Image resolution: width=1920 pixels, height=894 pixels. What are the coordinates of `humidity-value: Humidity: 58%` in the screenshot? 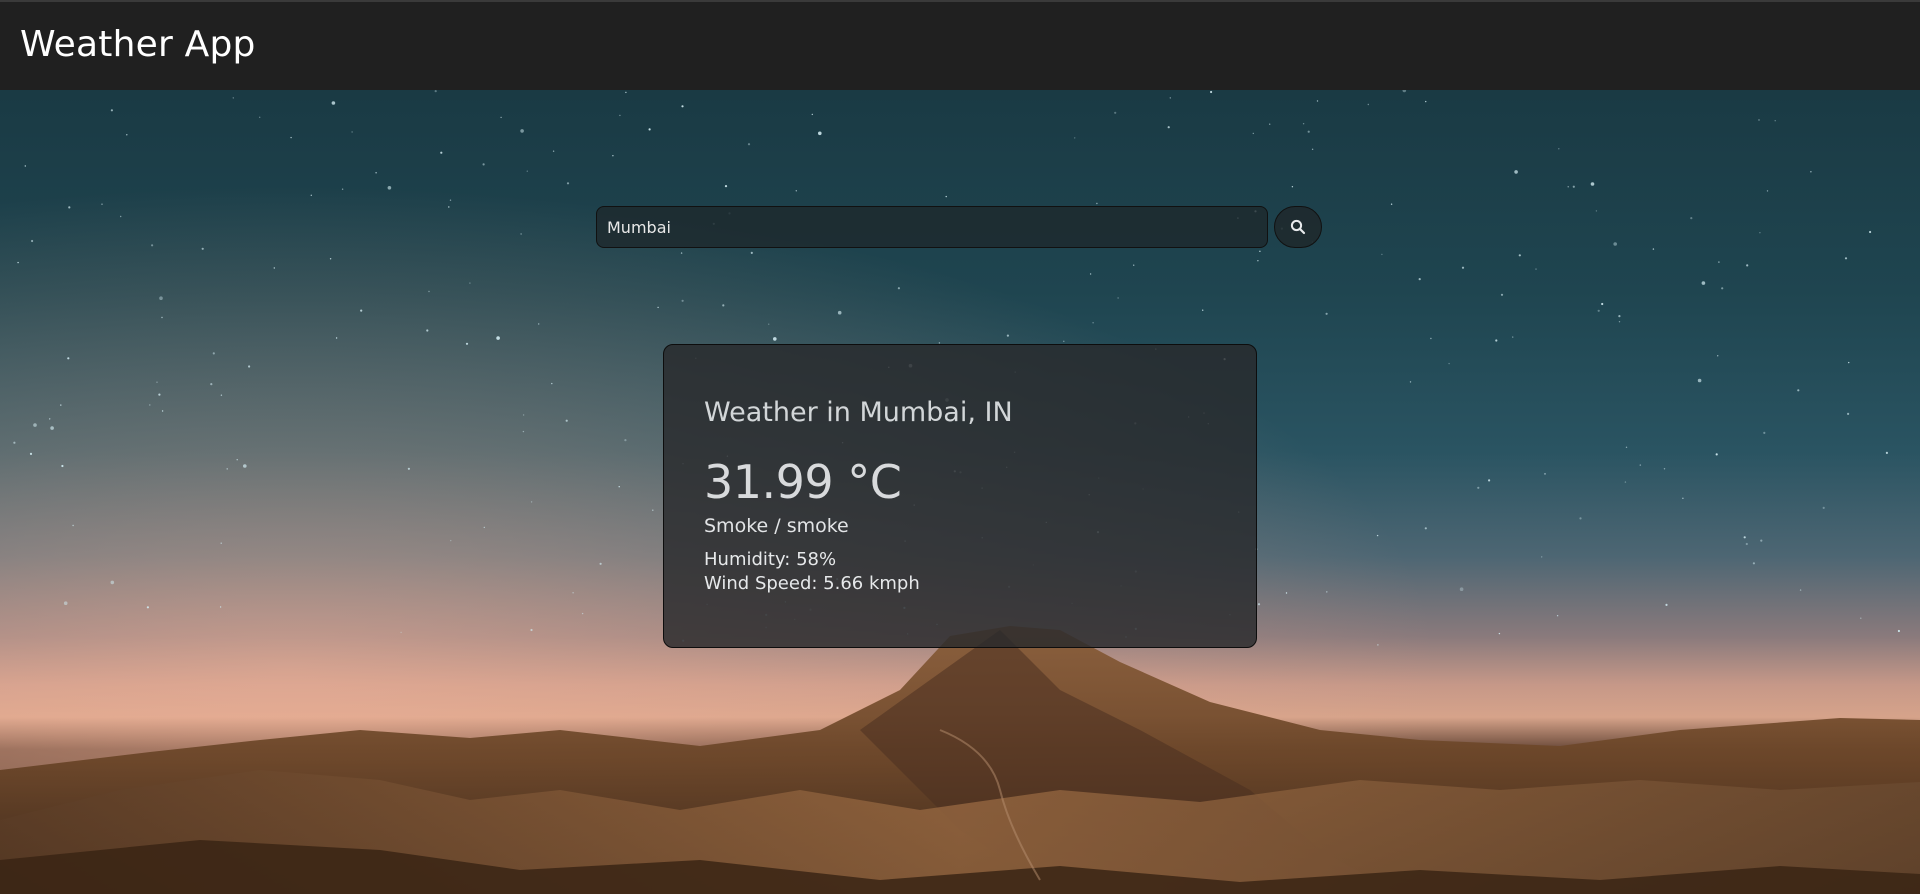 It's located at (770, 559).